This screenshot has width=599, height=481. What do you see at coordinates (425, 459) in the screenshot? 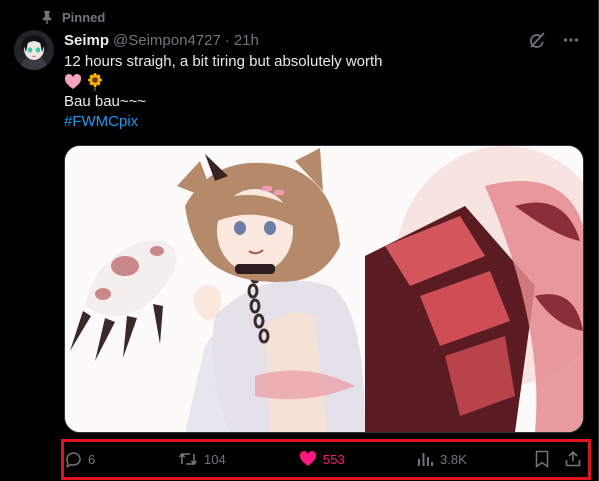
I see `views-icon` at bounding box center [425, 459].